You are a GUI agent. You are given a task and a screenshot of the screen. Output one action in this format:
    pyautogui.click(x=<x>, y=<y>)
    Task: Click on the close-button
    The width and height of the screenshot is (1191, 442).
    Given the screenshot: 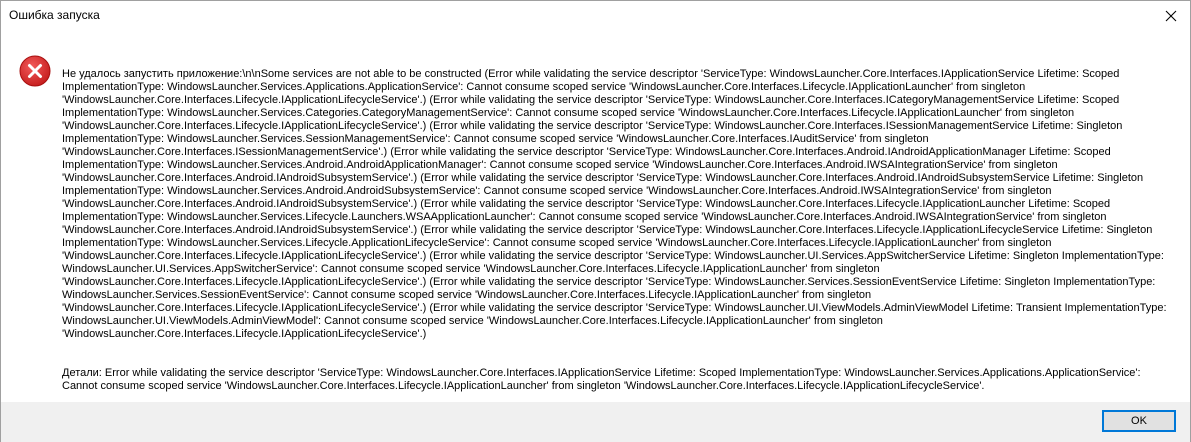 What is the action you would take?
    pyautogui.click(x=1171, y=16)
    